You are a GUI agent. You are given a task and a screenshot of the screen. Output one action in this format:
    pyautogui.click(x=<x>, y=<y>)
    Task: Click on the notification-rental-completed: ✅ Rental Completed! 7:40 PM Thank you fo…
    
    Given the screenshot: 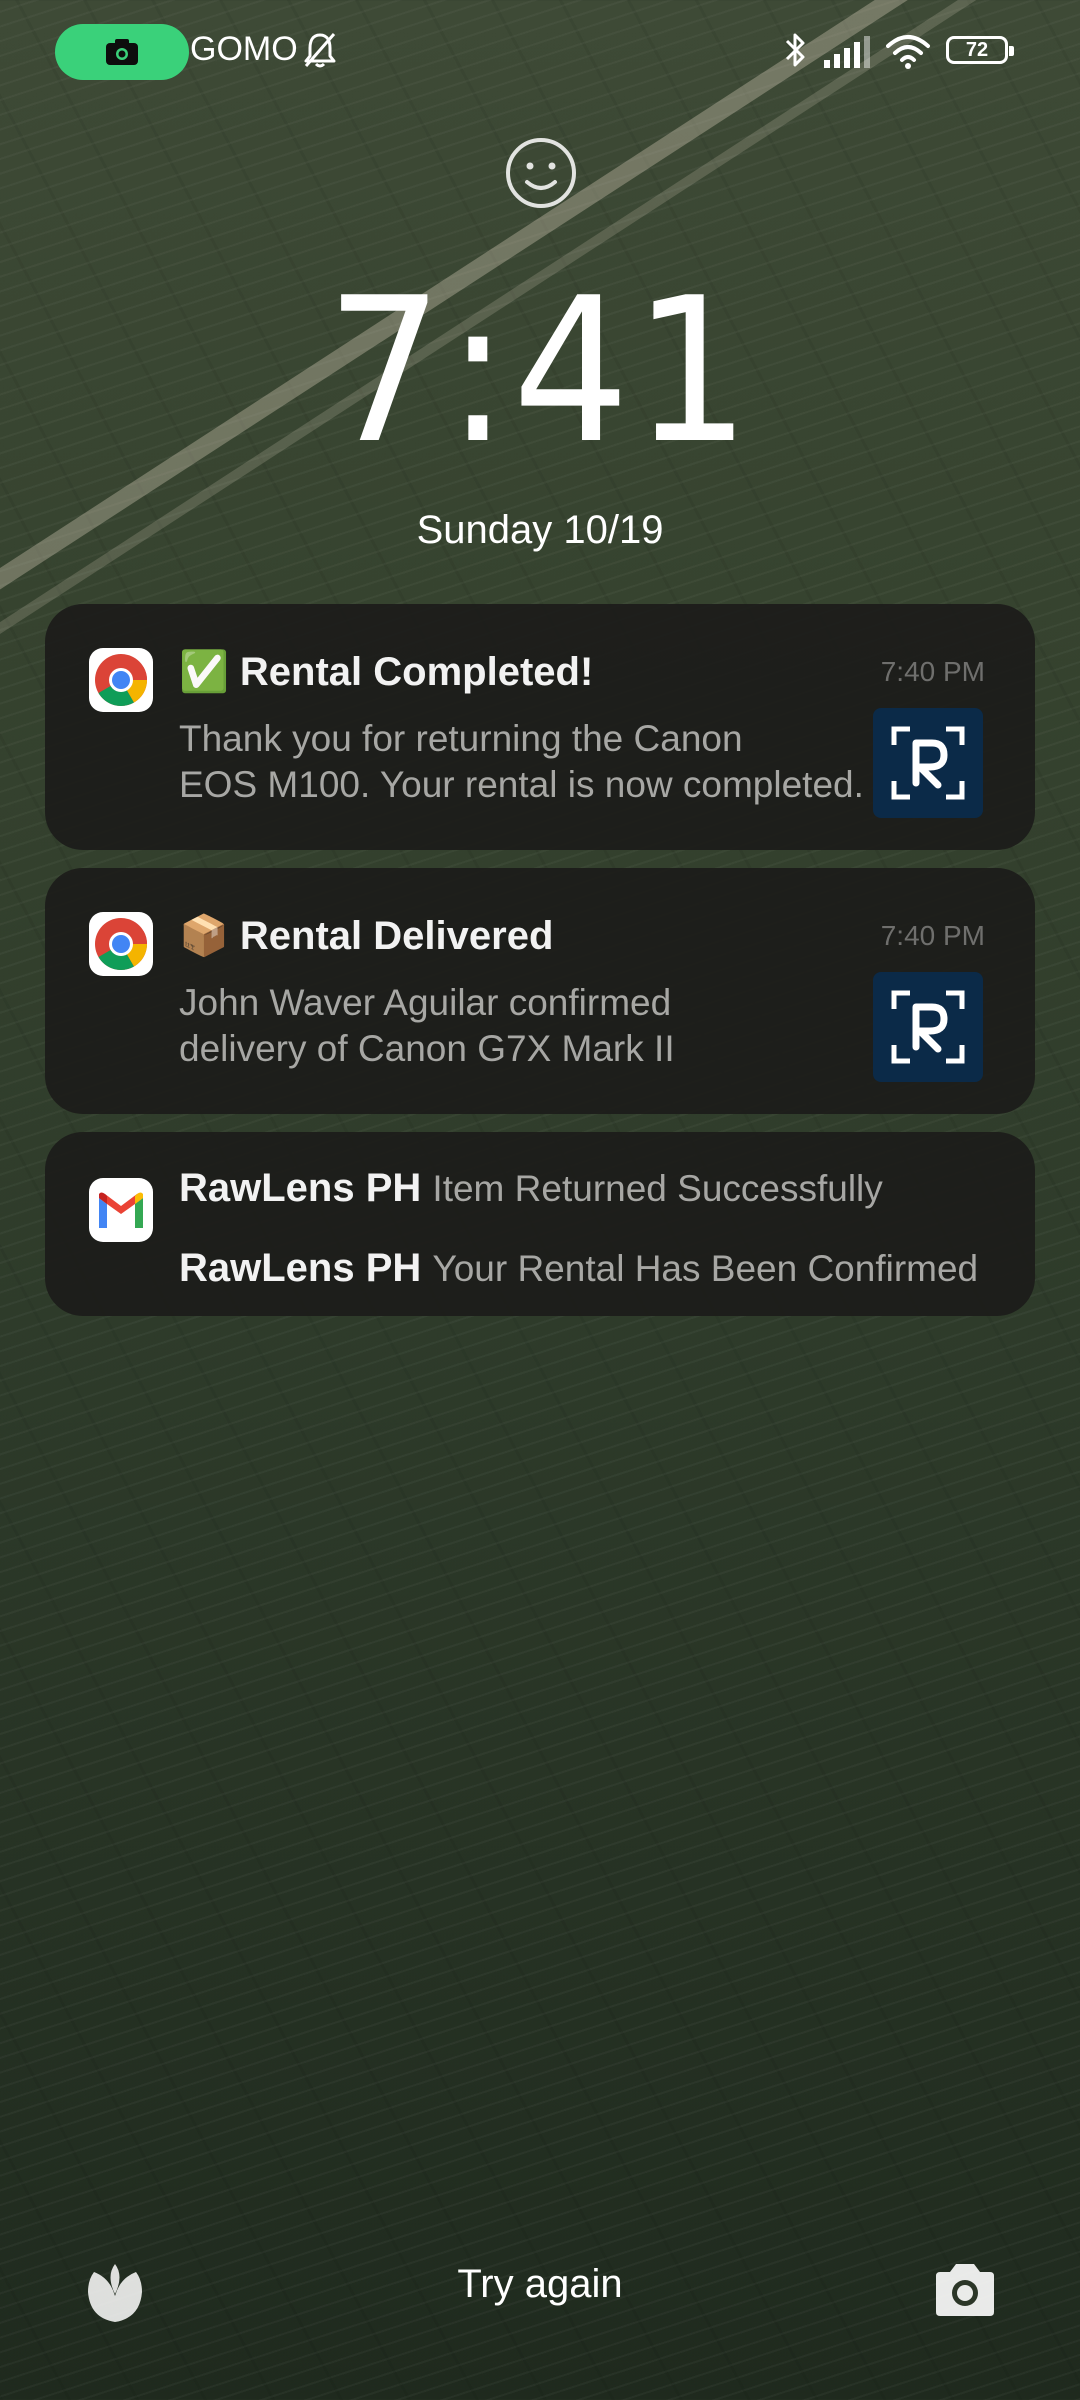 What is the action you would take?
    pyautogui.click(x=540, y=727)
    